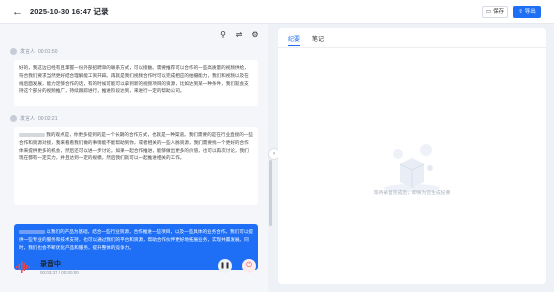 The image size is (554, 292). I want to click on export-button: ⇧ 导出, so click(527, 12).